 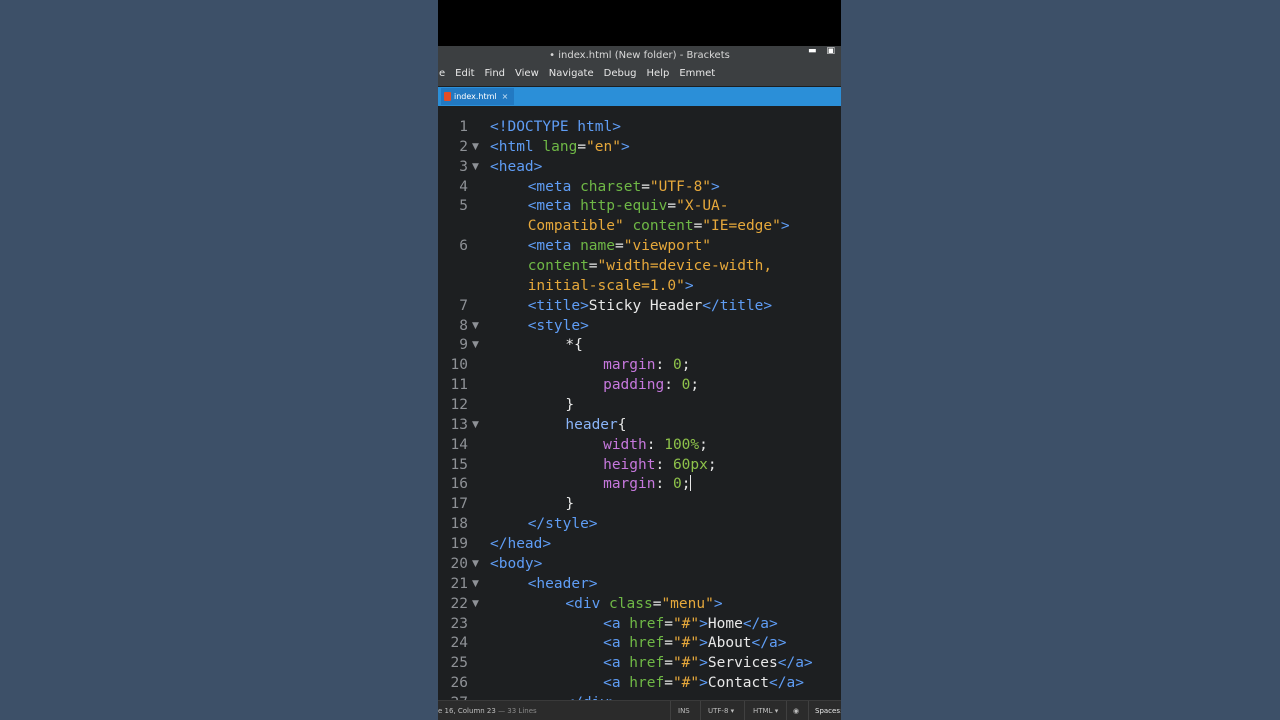 What do you see at coordinates (625, 444) in the screenshot?
I see `code-token-prop: width` at bounding box center [625, 444].